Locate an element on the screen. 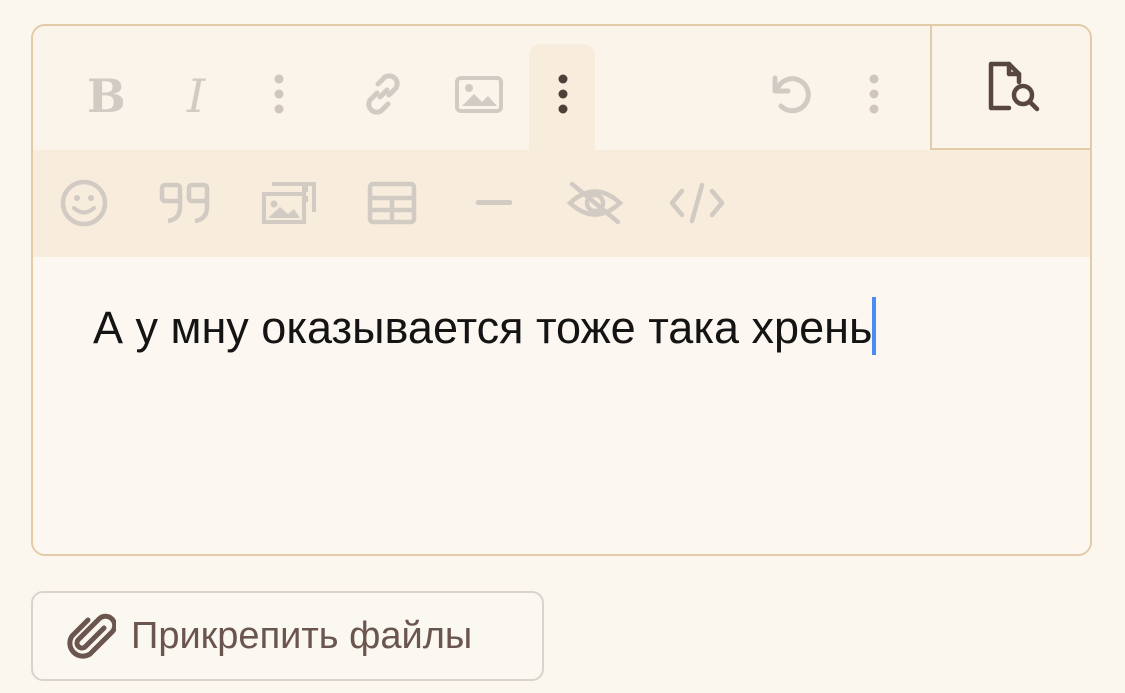  preview-button is located at coordinates (1010, 88).